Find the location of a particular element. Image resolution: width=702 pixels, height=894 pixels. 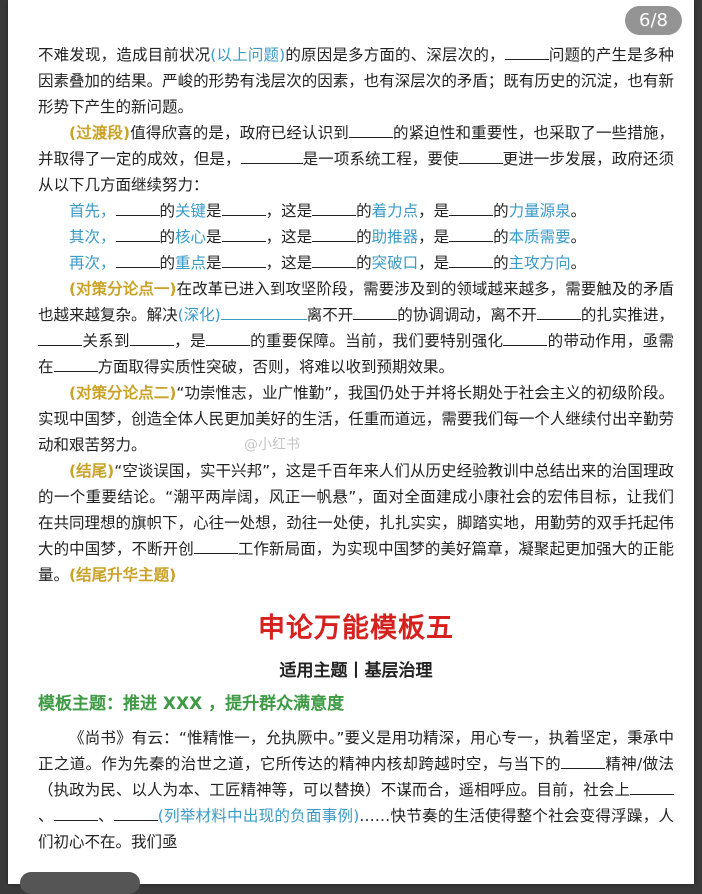

keyword: 着力点 is located at coordinates (395, 211).